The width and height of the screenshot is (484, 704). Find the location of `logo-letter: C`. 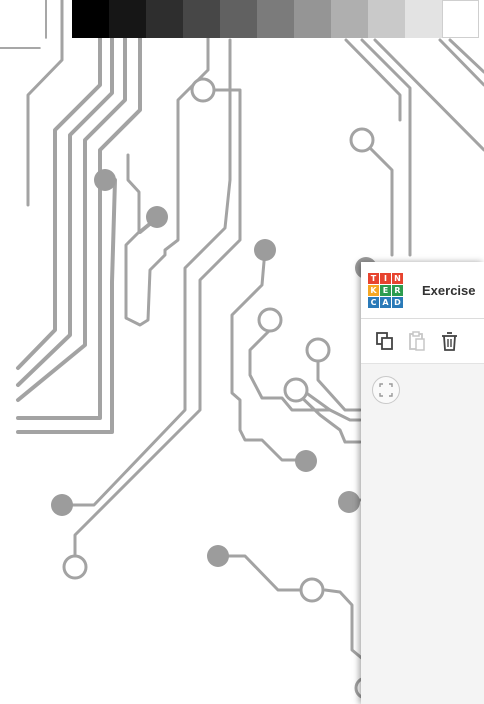

logo-letter: C is located at coordinates (373, 302).